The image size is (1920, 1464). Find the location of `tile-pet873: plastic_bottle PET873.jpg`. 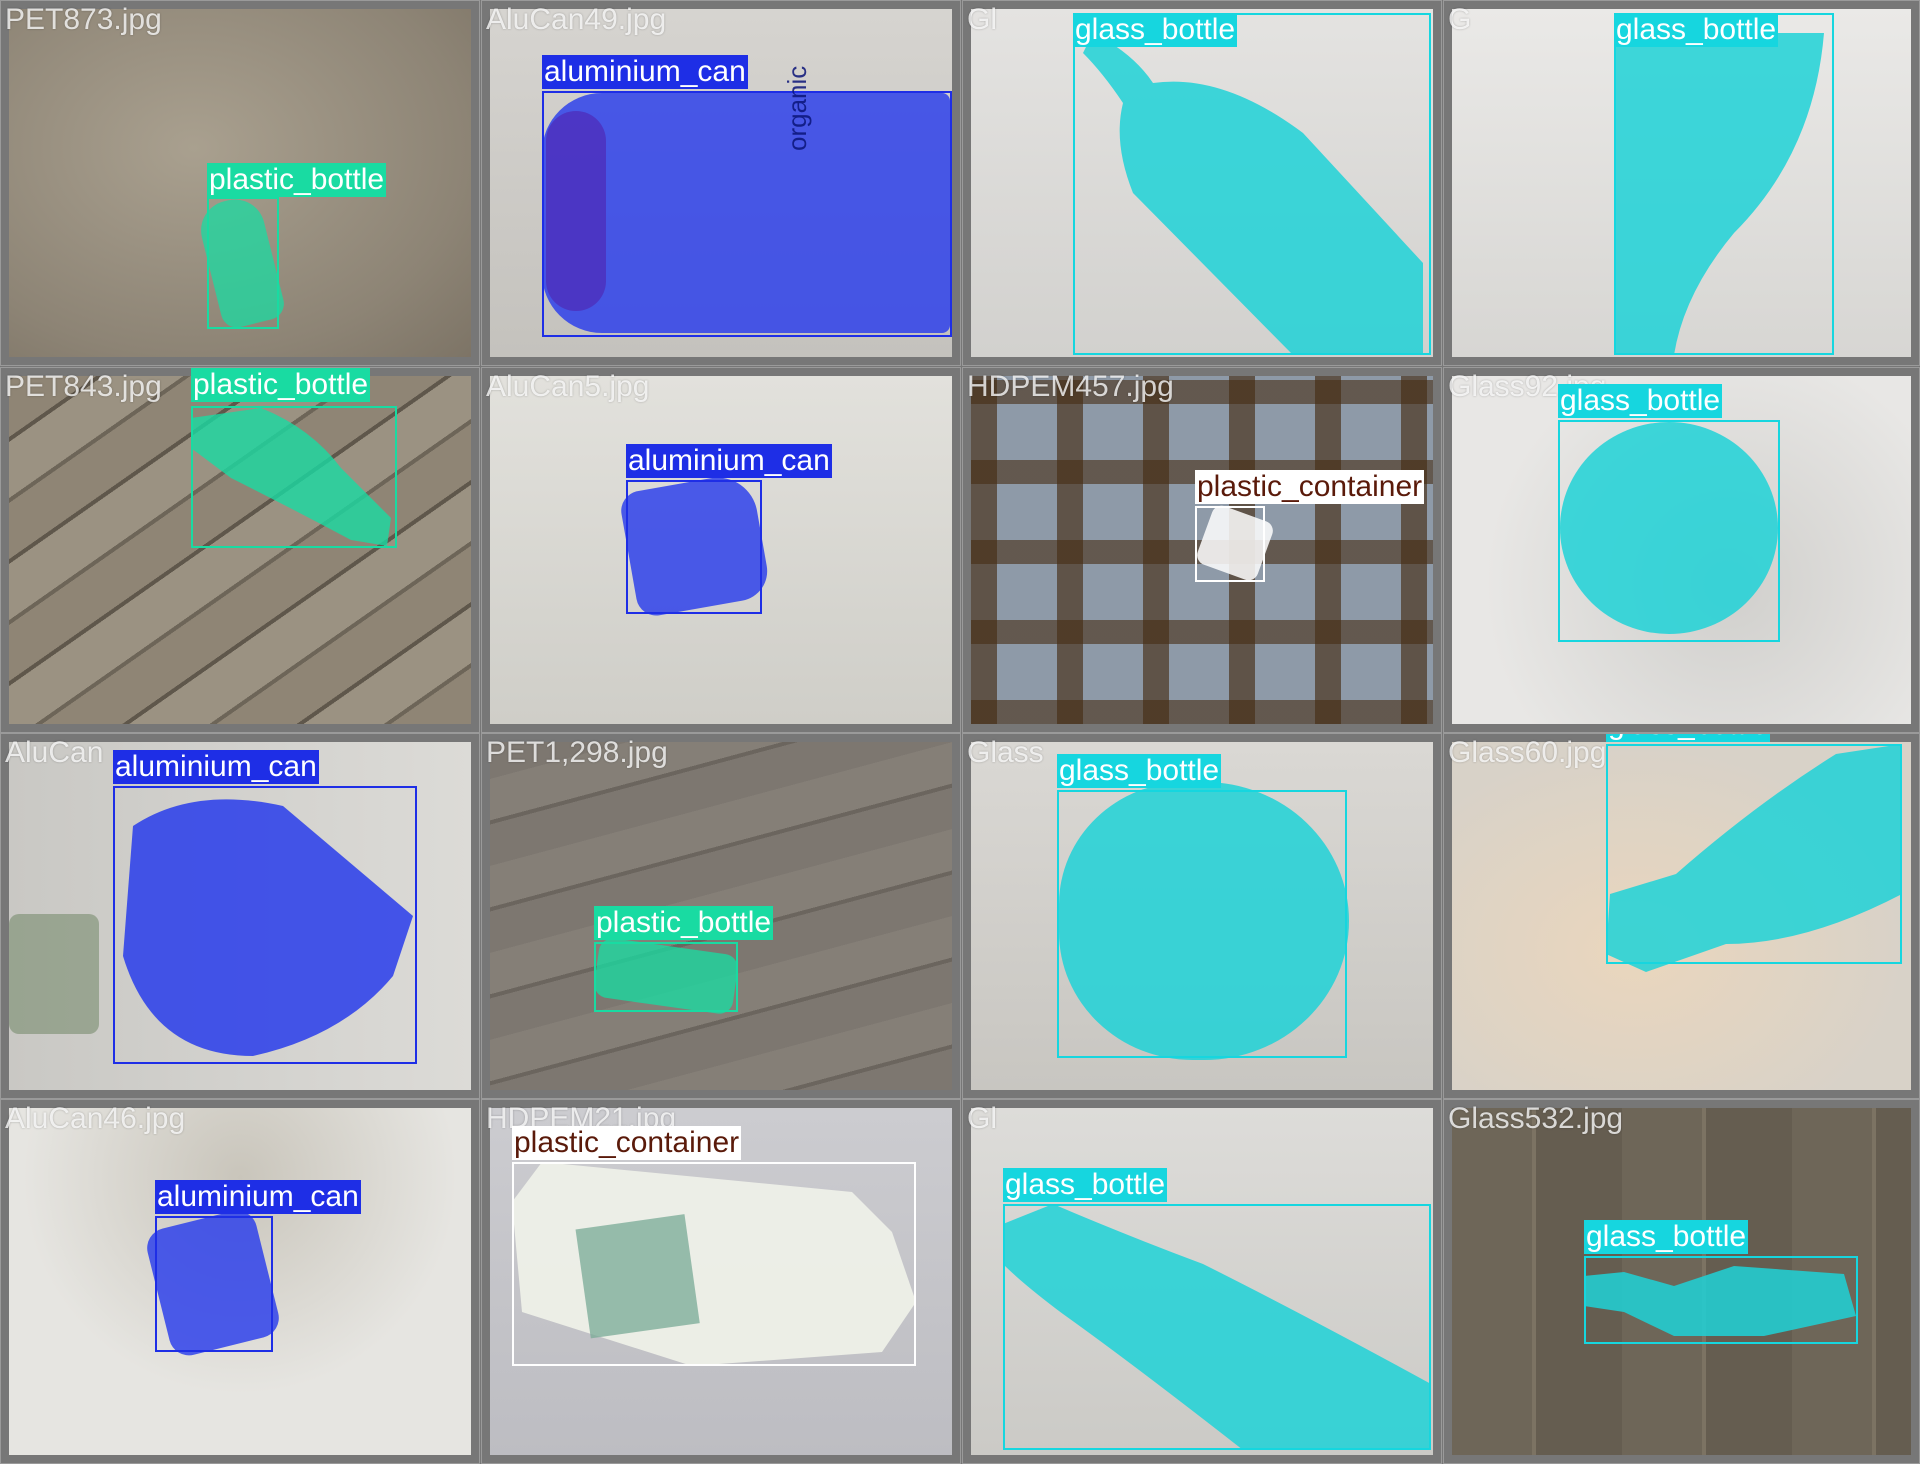

tile-pet873: plastic_bottle PET873.jpg is located at coordinates (240, 183).